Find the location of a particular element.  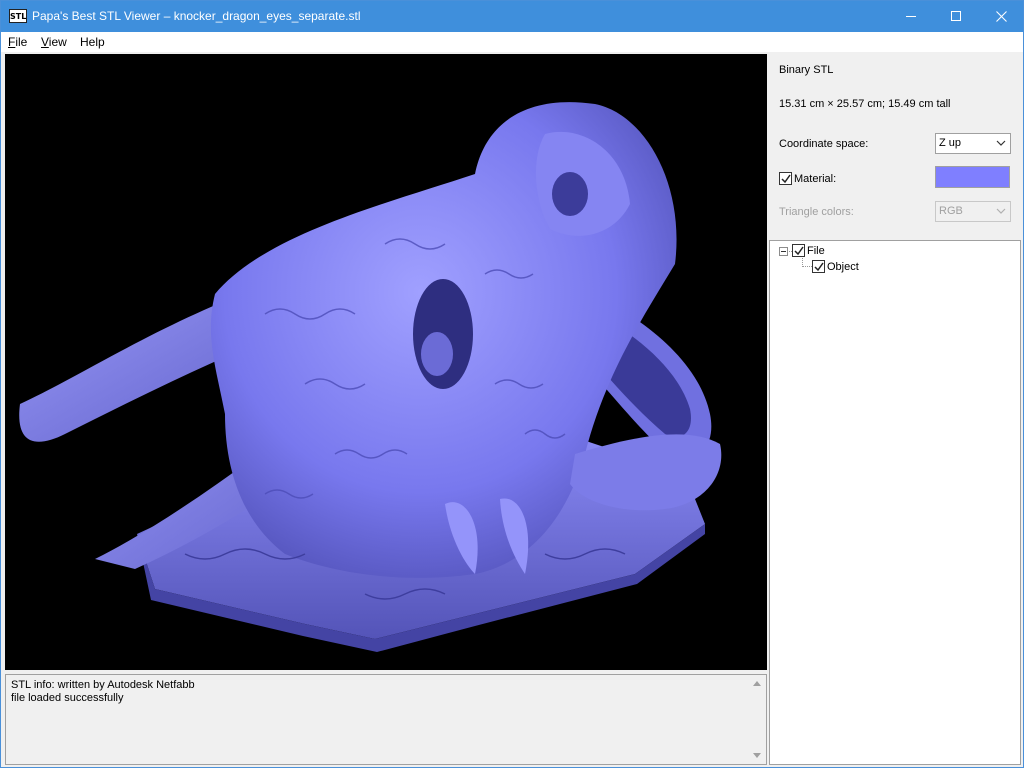

material-checkbox is located at coordinates (785, 178).